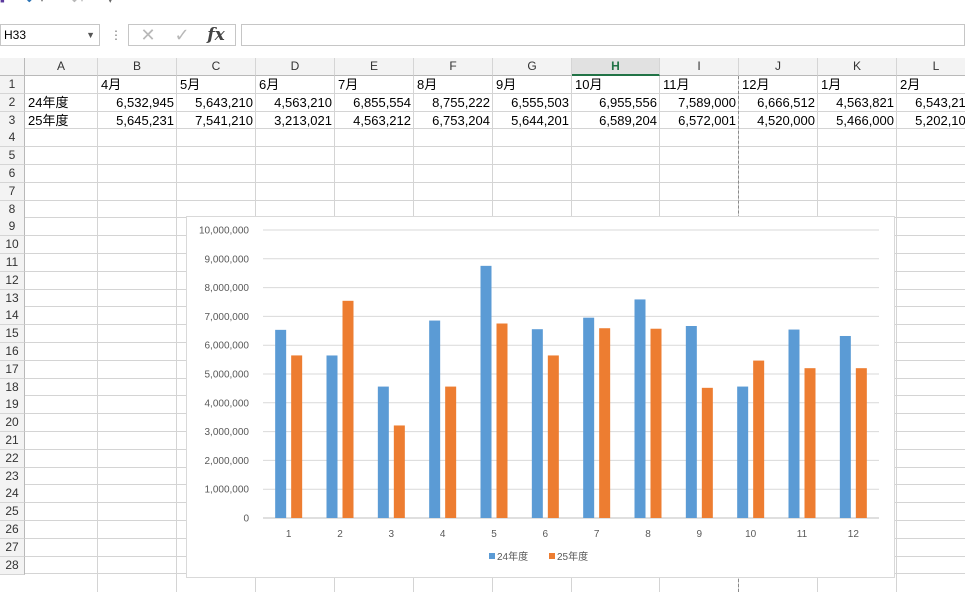 The image size is (965, 592). I want to click on row-header-5: 5, so click(12, 156).